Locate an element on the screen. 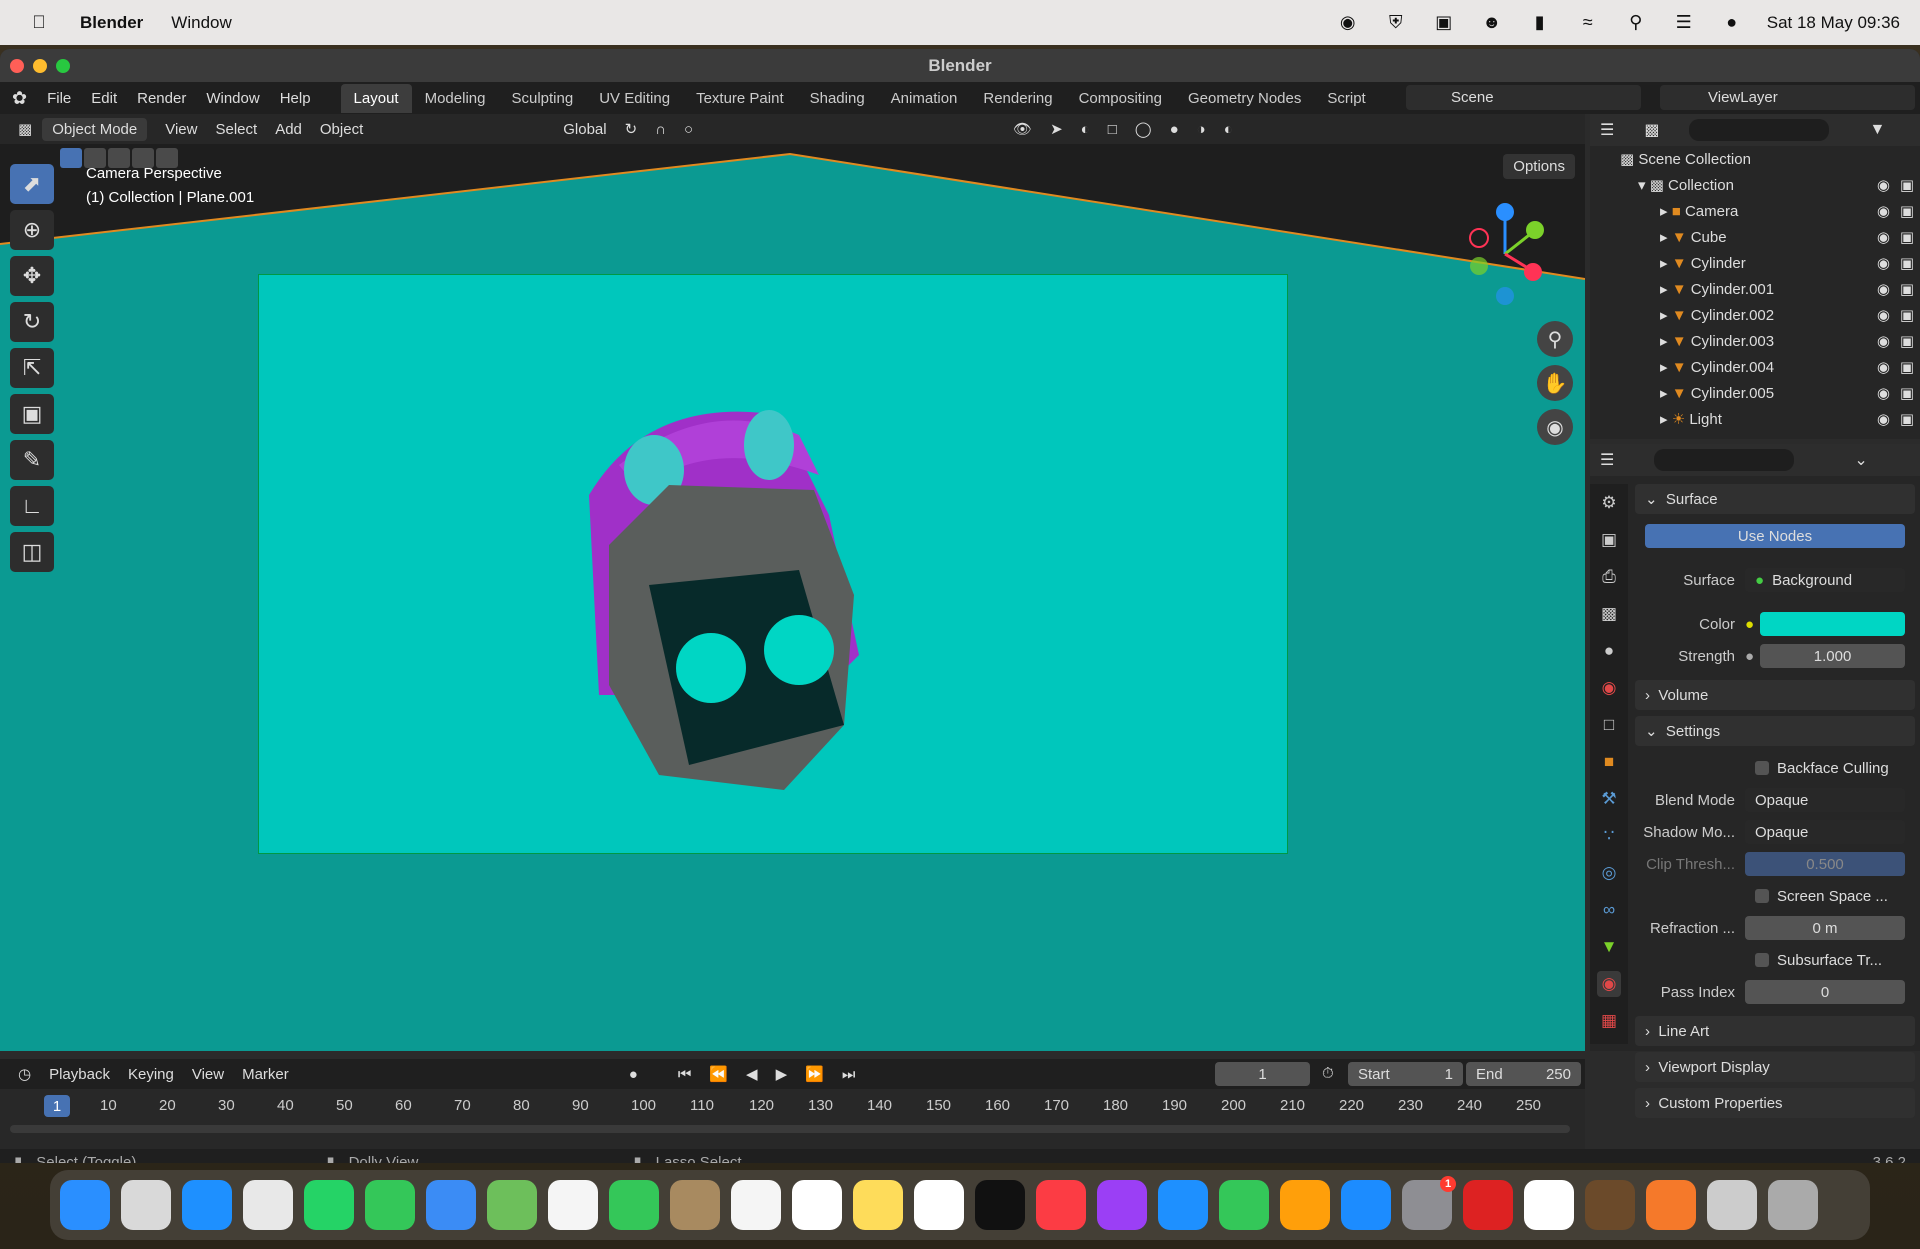  control-center-icon: ☰ is located at coordinates (1684, 22).